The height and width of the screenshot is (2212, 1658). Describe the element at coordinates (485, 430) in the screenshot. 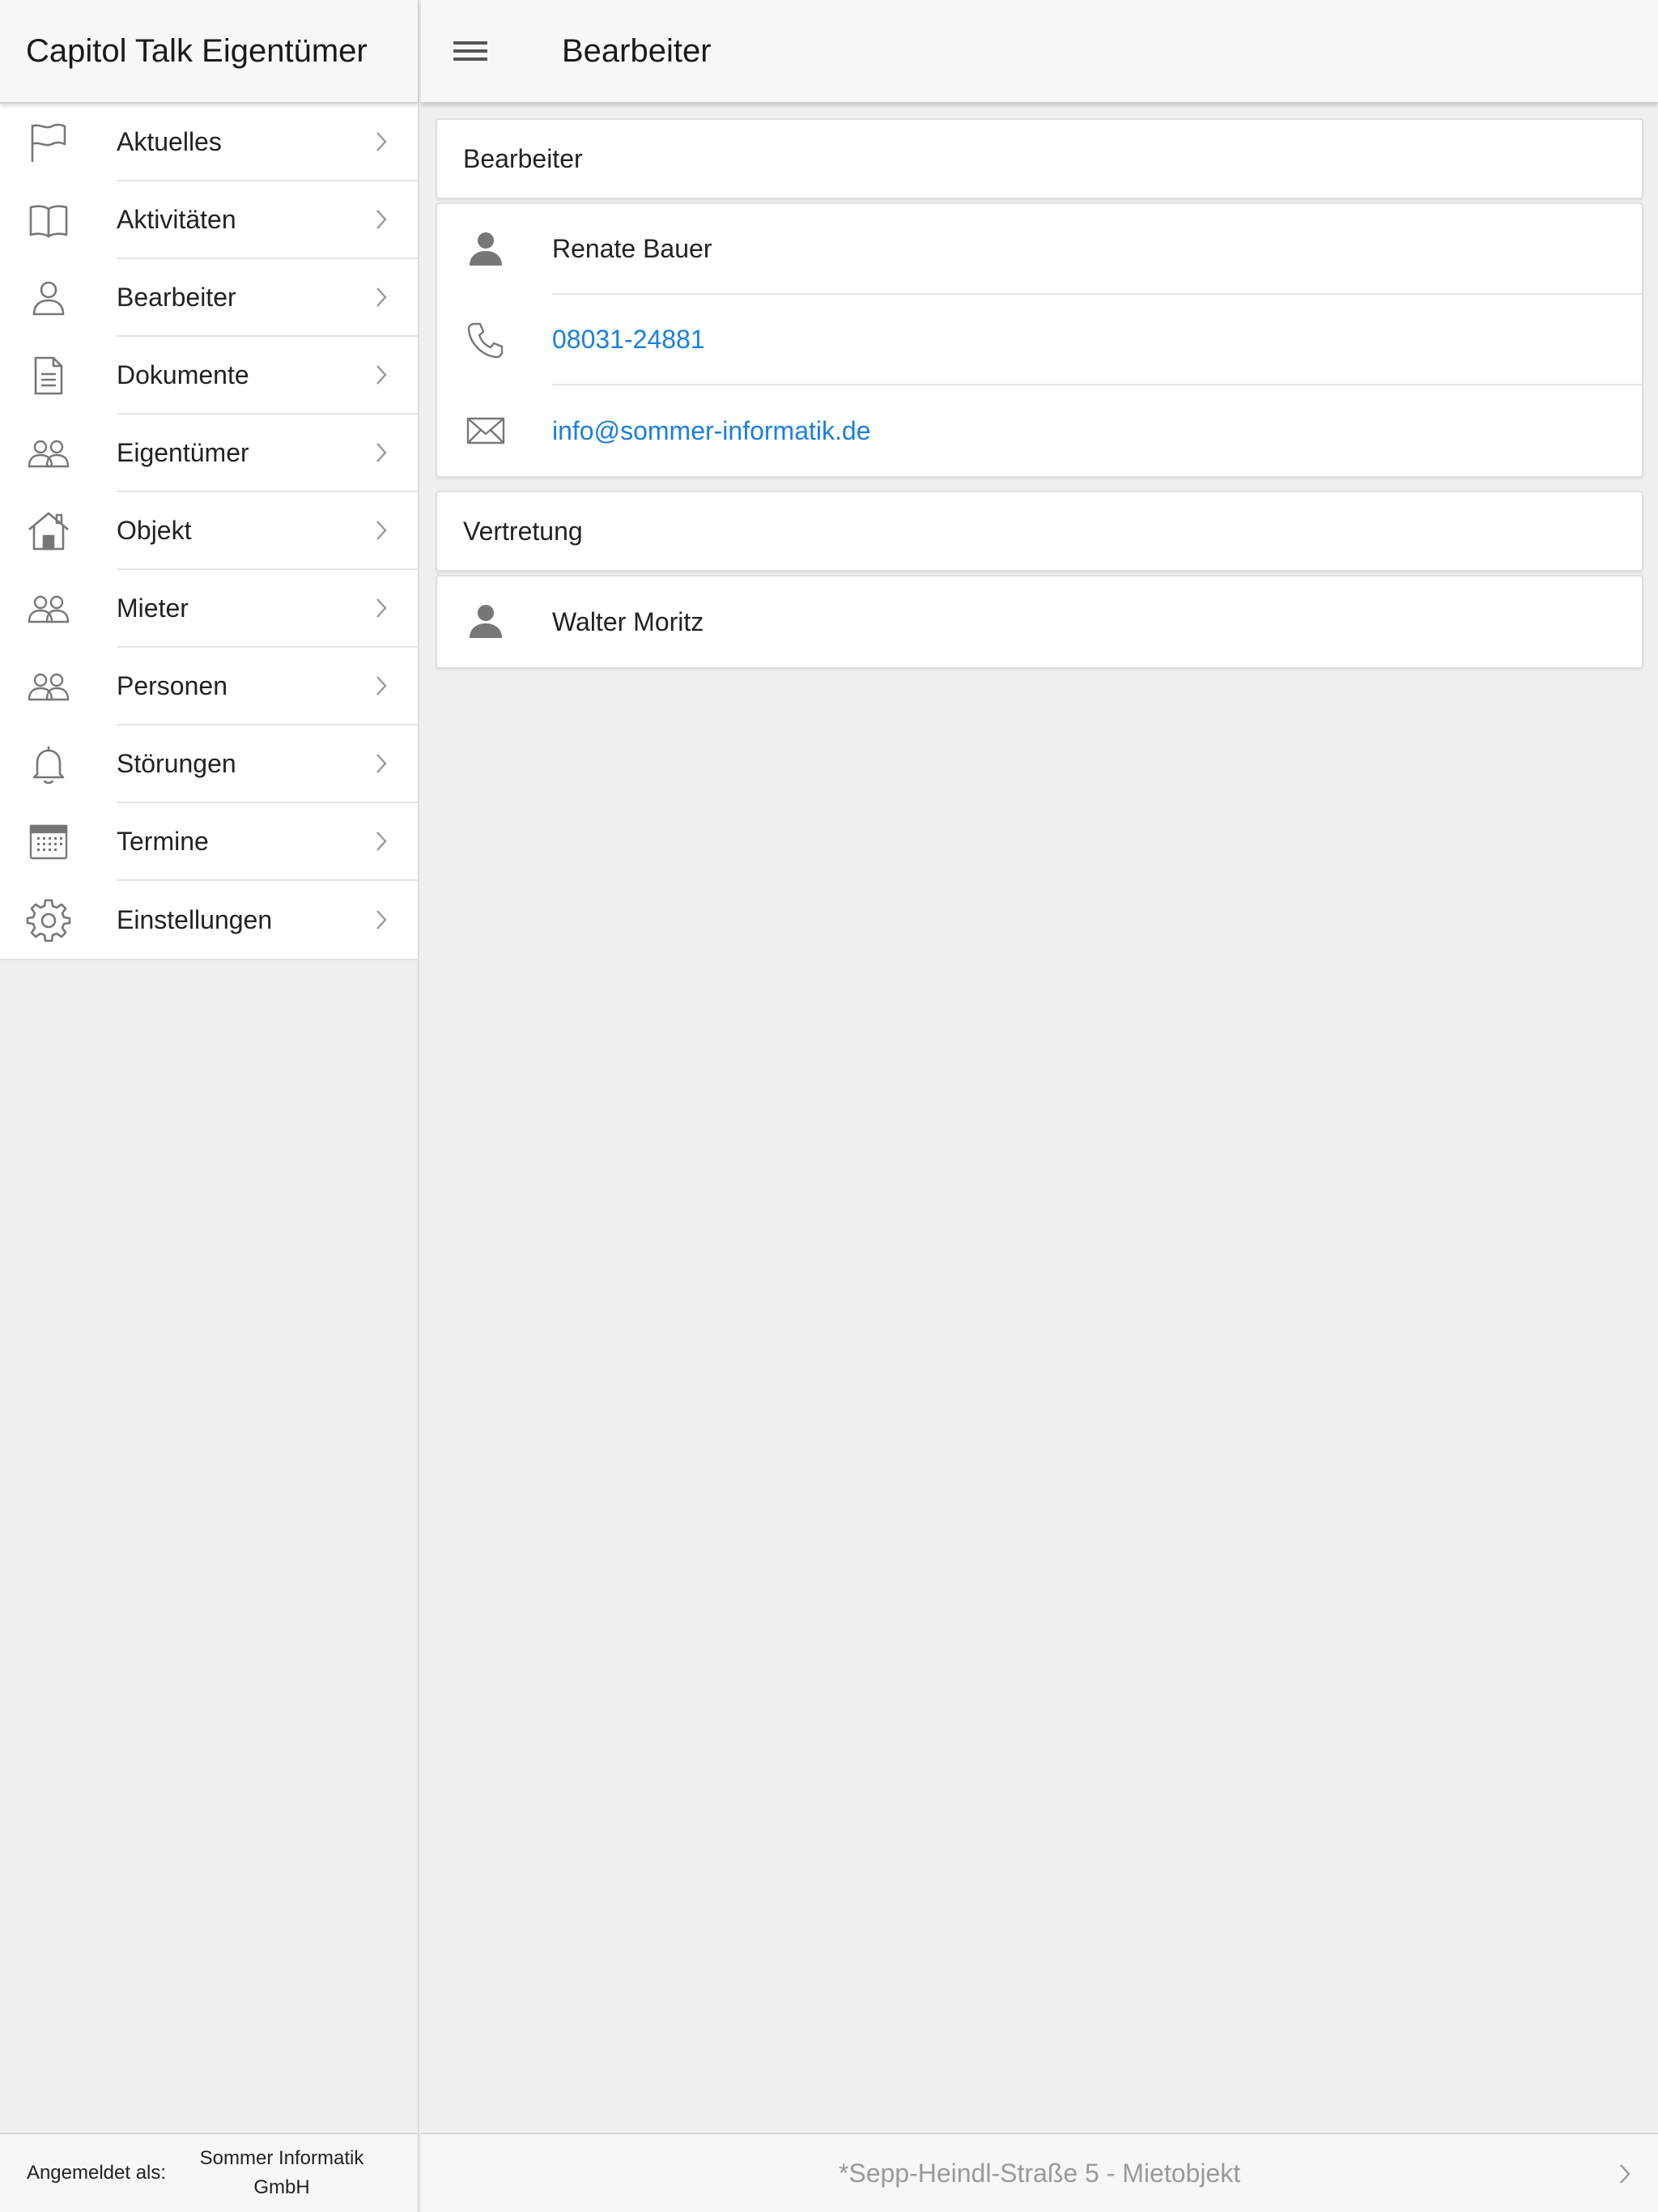

I see `mail-icon` at that location.